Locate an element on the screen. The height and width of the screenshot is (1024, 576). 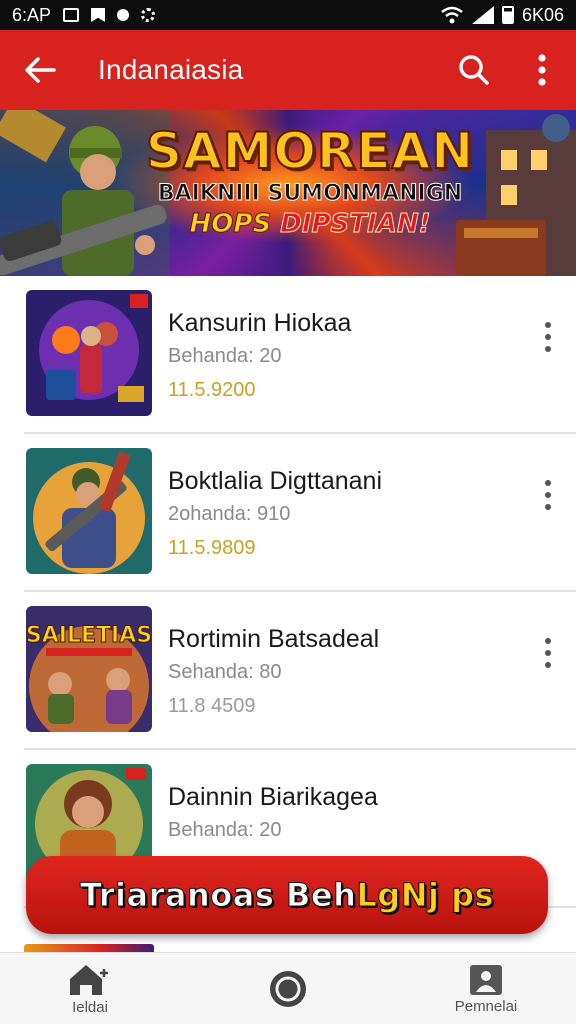
wifi-icon is located at coordinates (452, 15).